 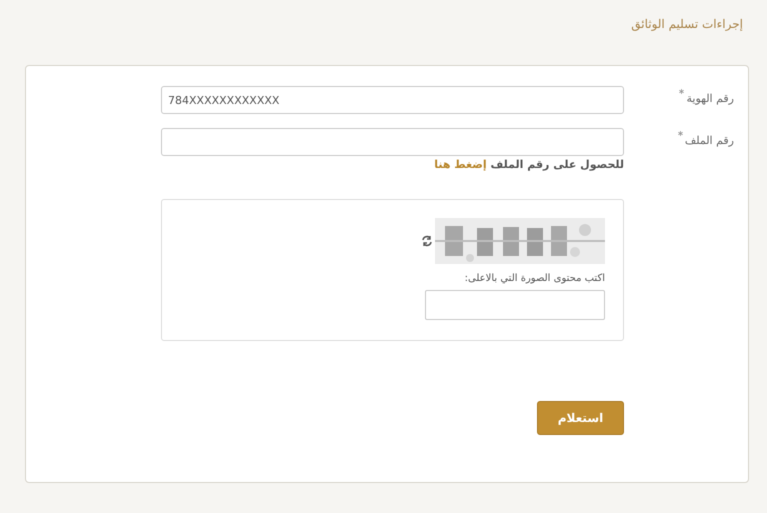 What do you see at coordinates (528, 164) in the screenshot?
I see `file-number-hint: للحصول على رقم الملف إضغط هنا` at bounding box center [528, 164].